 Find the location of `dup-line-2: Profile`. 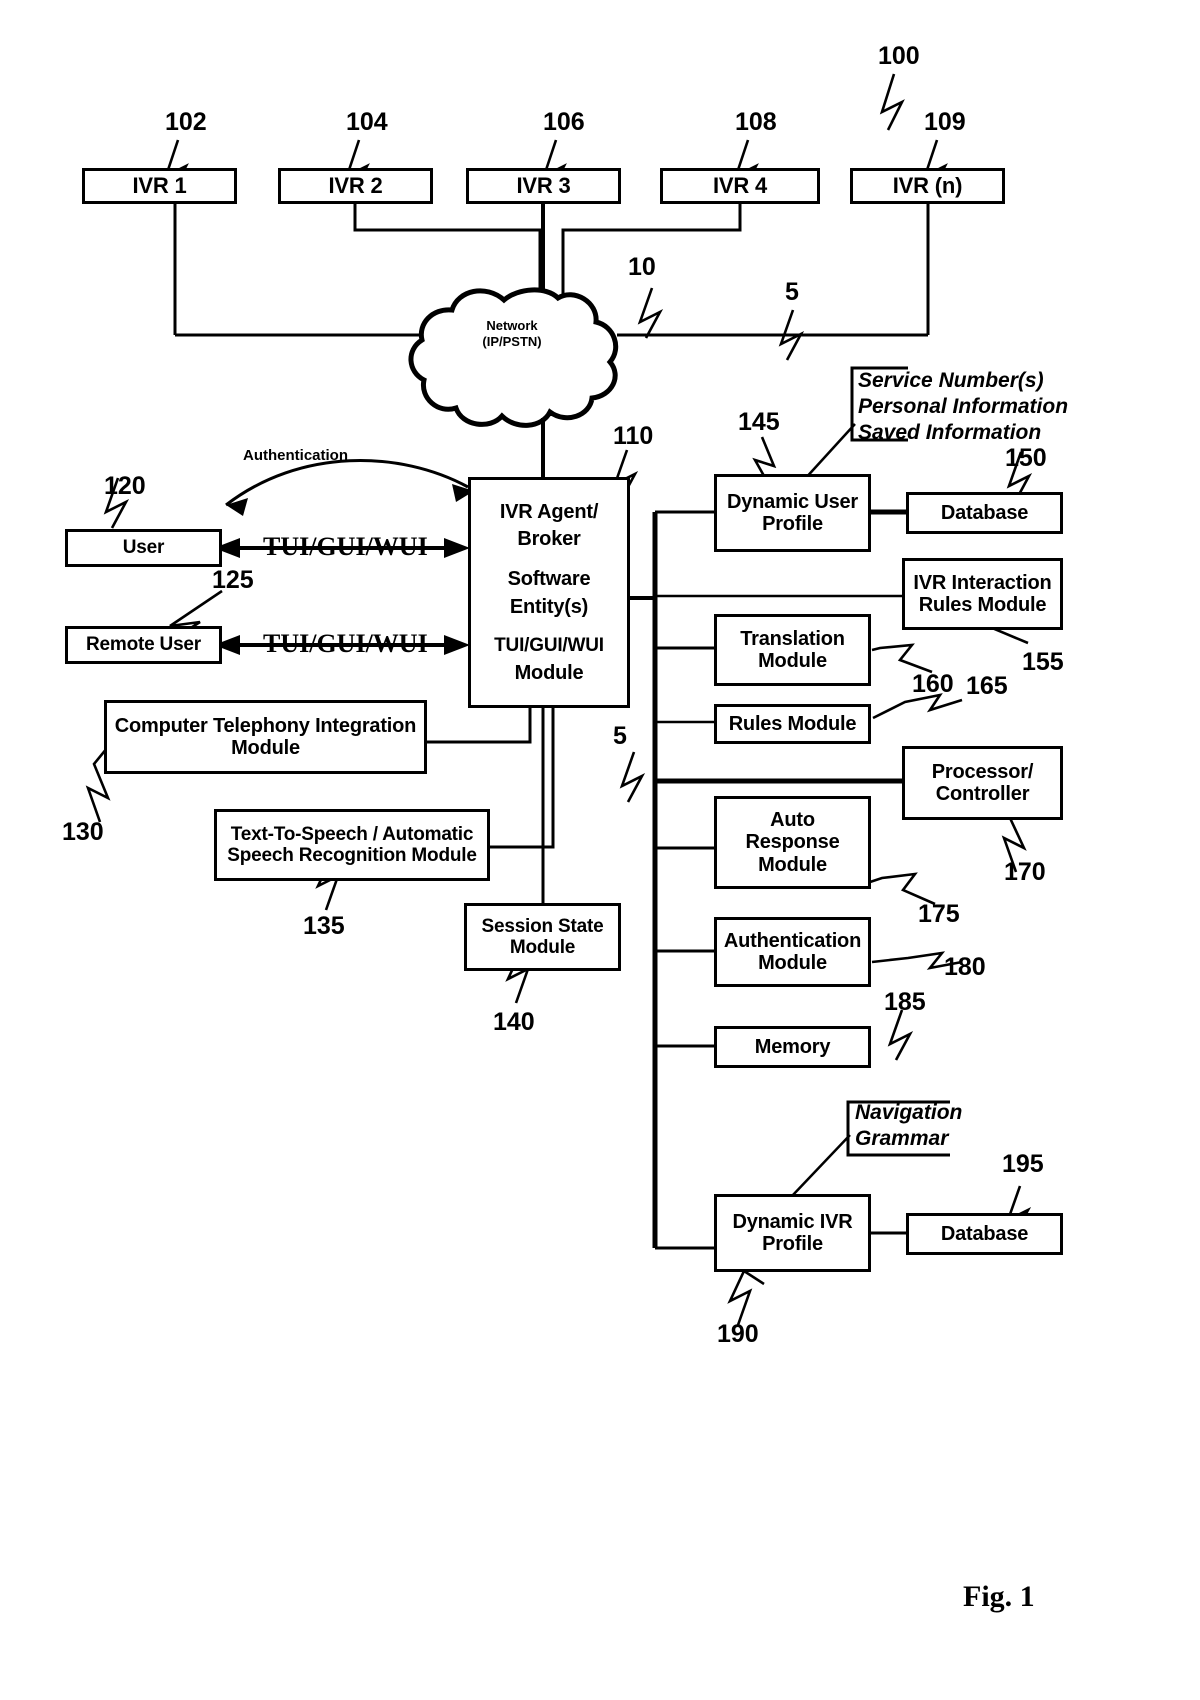

dup-line-2: Profile is located at coordinates (792, 524).